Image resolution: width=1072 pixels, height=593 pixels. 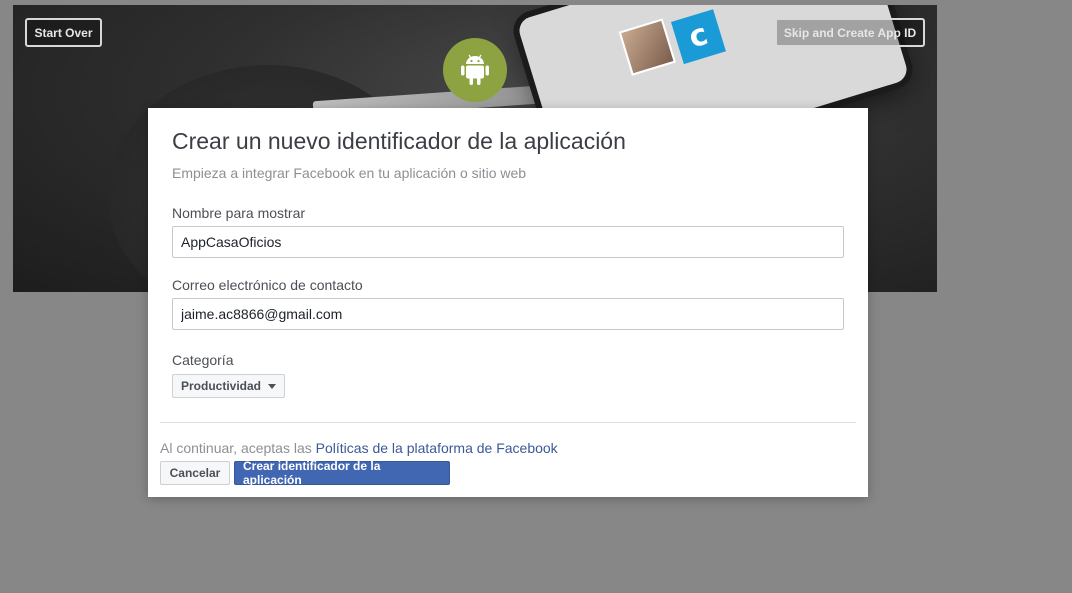 What do you see at coordinates (437, 448) in the screenshot?
I see `platform-policy-link: Políticas de la plataforma de Facebook` at bounding box center [437, 448].